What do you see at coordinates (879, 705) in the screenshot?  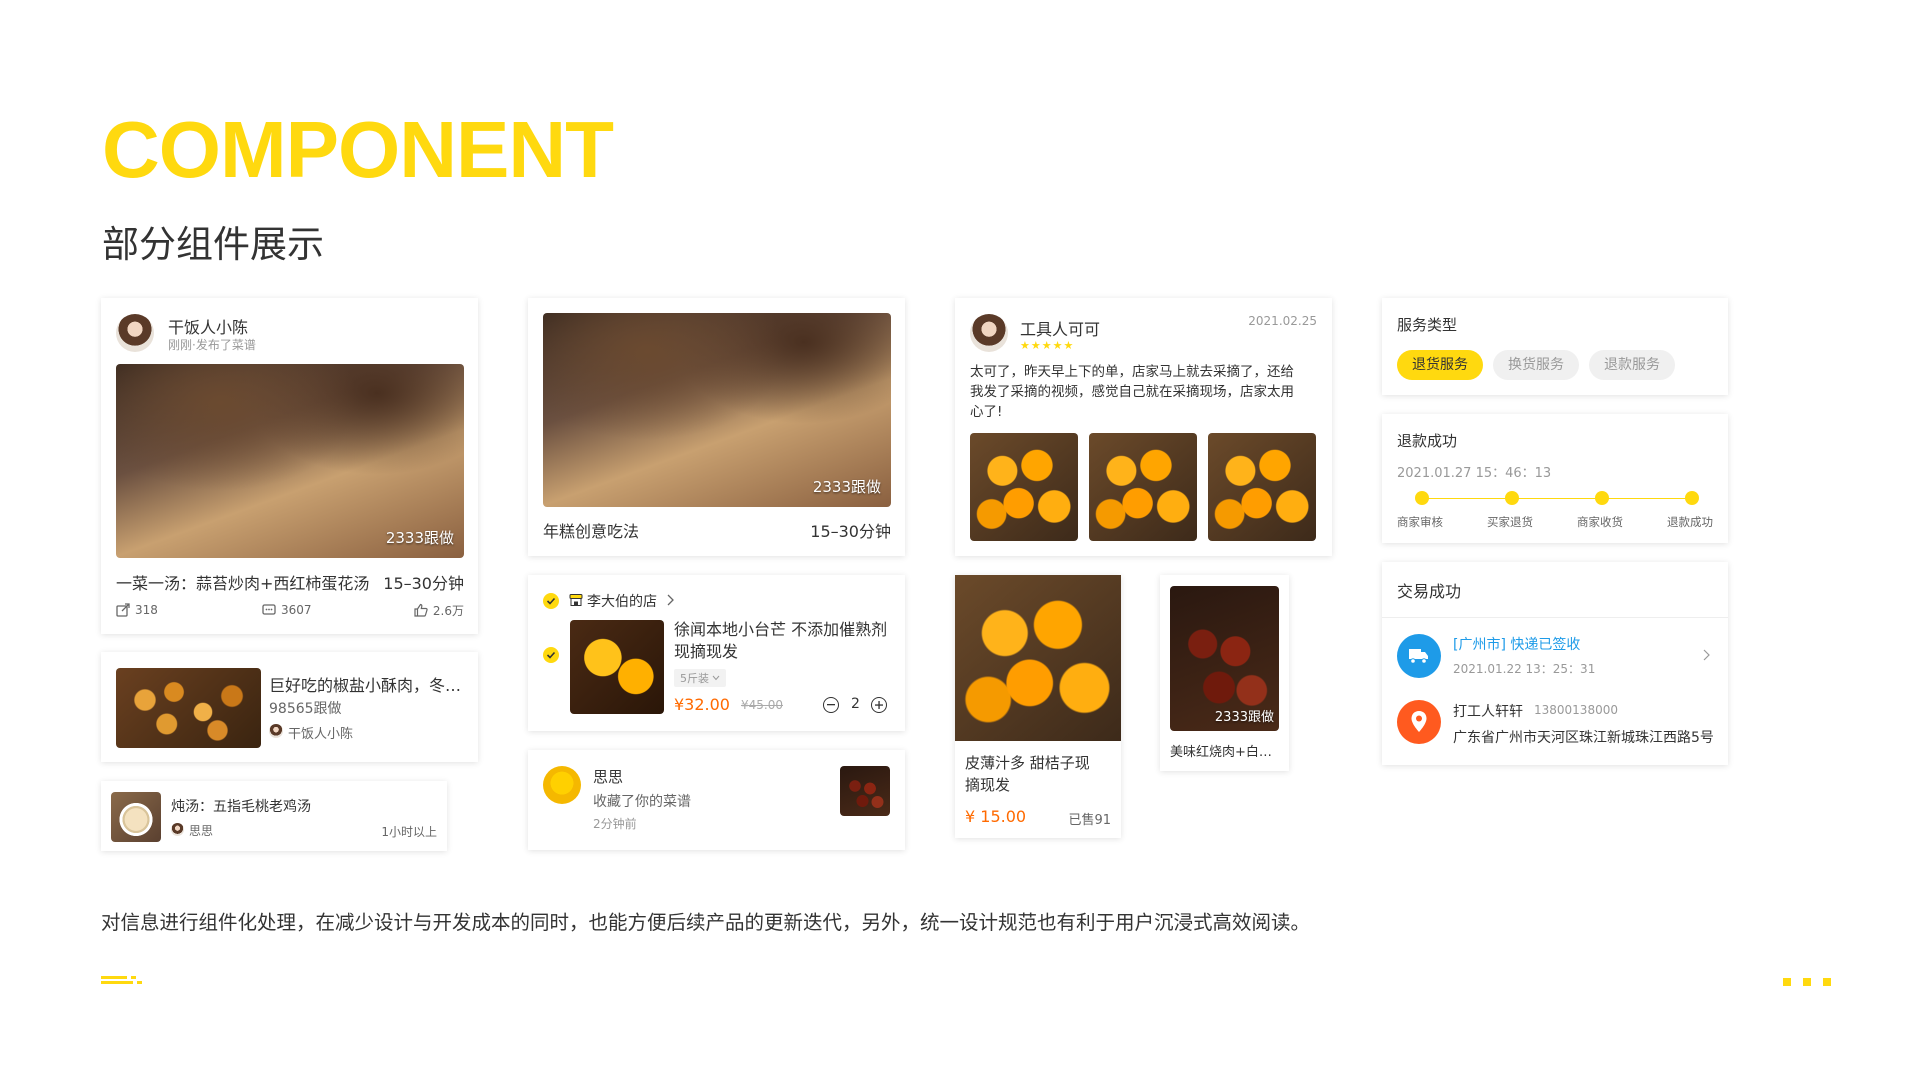 I see `increase-button` at bounding box center [879, 705].